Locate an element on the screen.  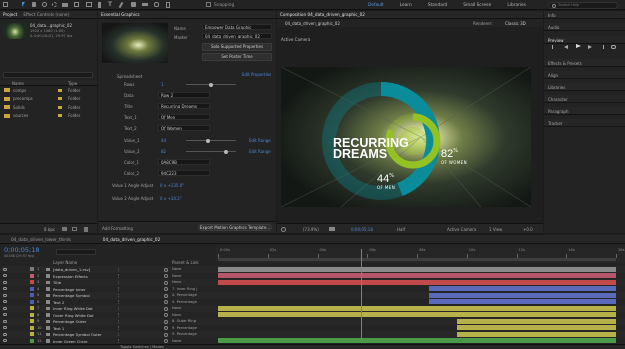
stamp-tool-icon is located at coordinates (133, 4).